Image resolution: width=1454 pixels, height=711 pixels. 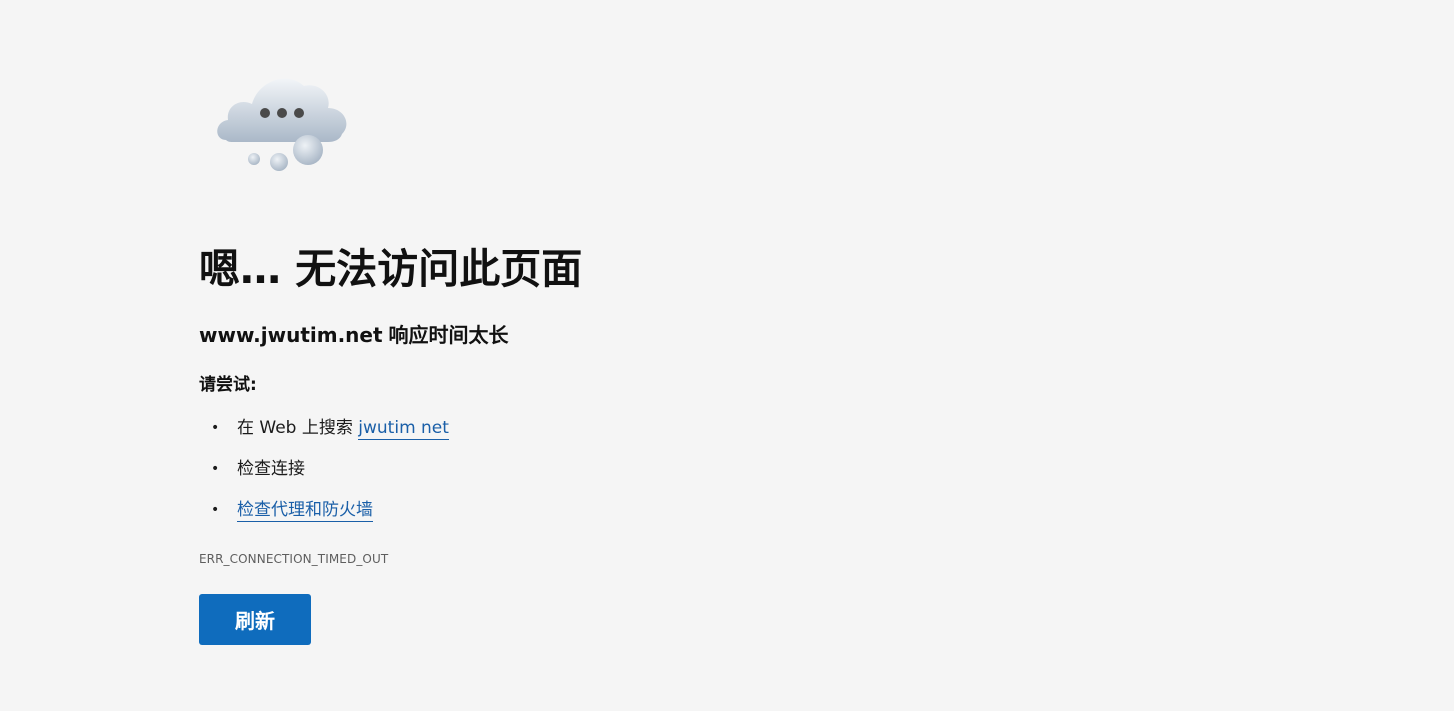 I want to click on suggestion-list: • 在 Web 上搜索 jwutim net • 检查连接 • 检查代理和防火墙, so click(x=324, y=473).